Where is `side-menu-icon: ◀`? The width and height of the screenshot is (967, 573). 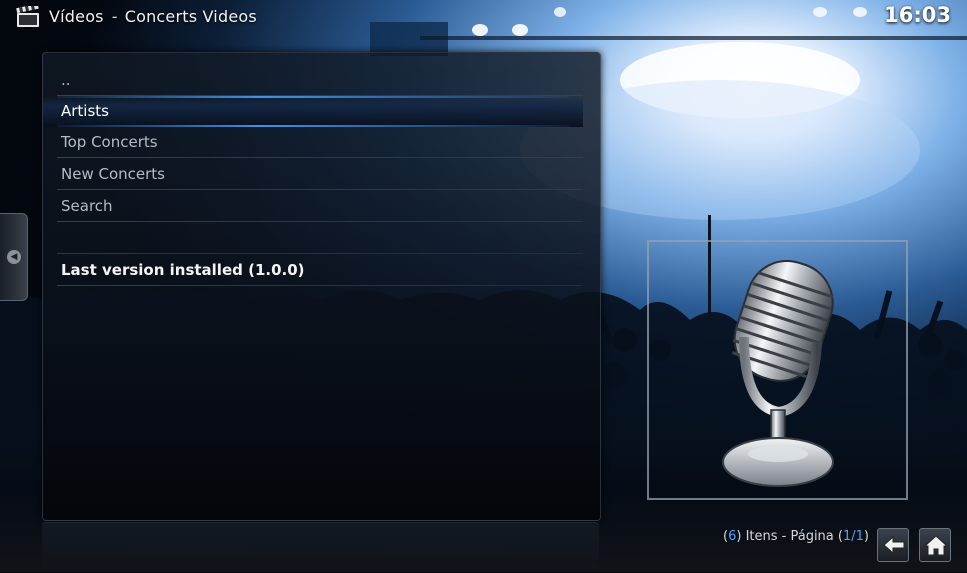
side-menu-icon: ◀ is located at coordinates (14, 257).